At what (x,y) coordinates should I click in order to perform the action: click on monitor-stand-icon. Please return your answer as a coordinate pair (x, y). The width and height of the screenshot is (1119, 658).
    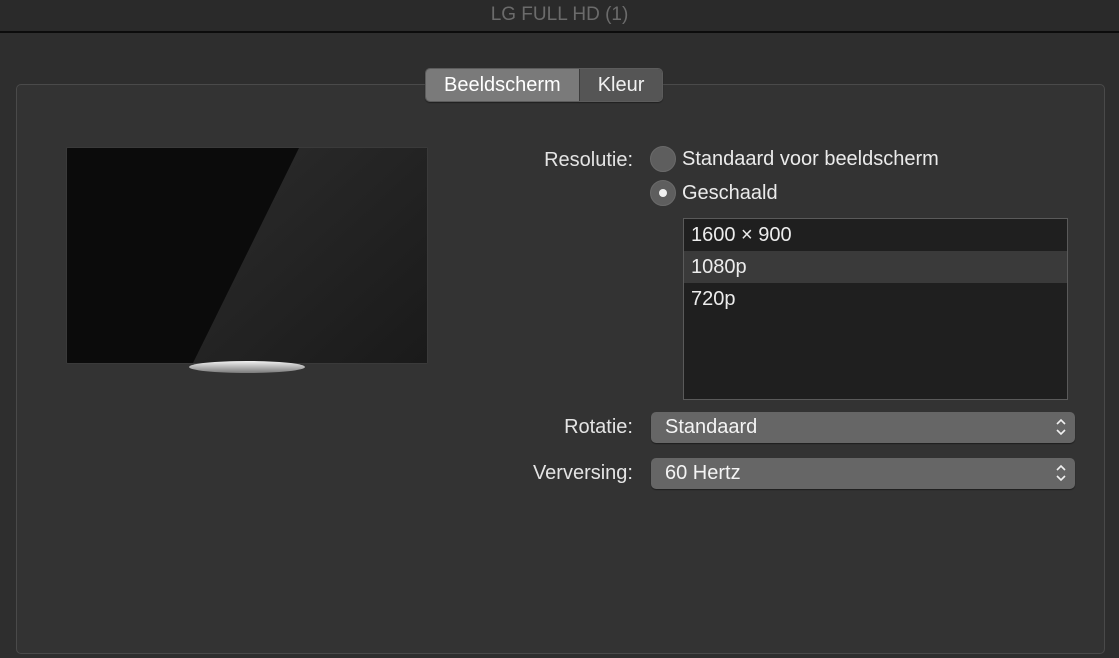
    Looking at the image, I should click on (247, 367).